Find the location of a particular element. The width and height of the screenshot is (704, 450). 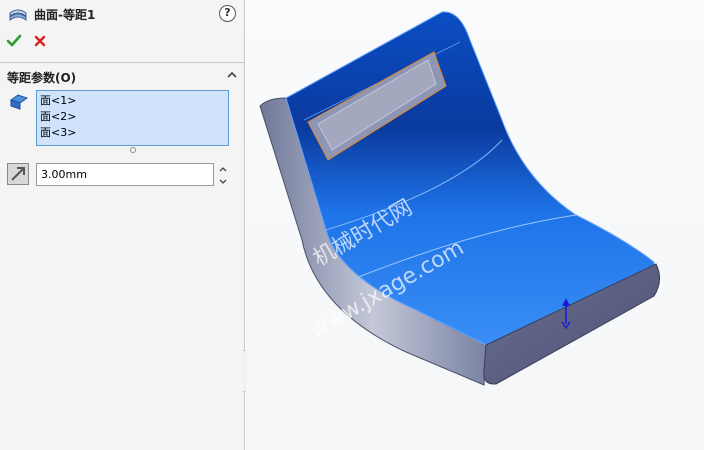

reverse-direction-button is located at coordinates (18, 174).